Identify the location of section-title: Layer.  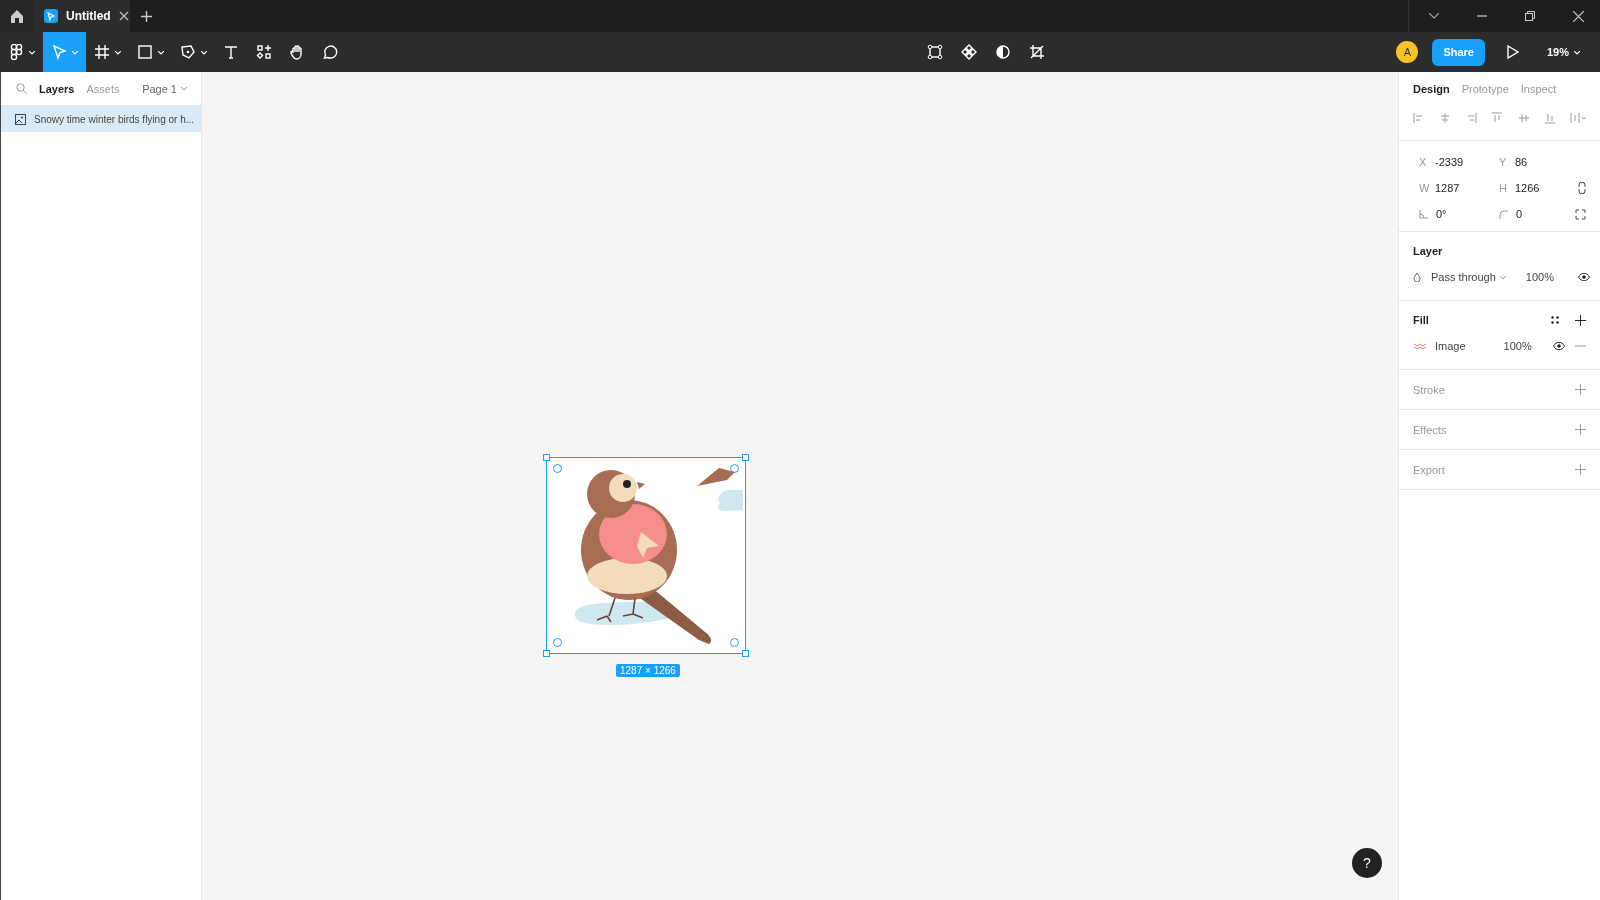
(1428, 251).